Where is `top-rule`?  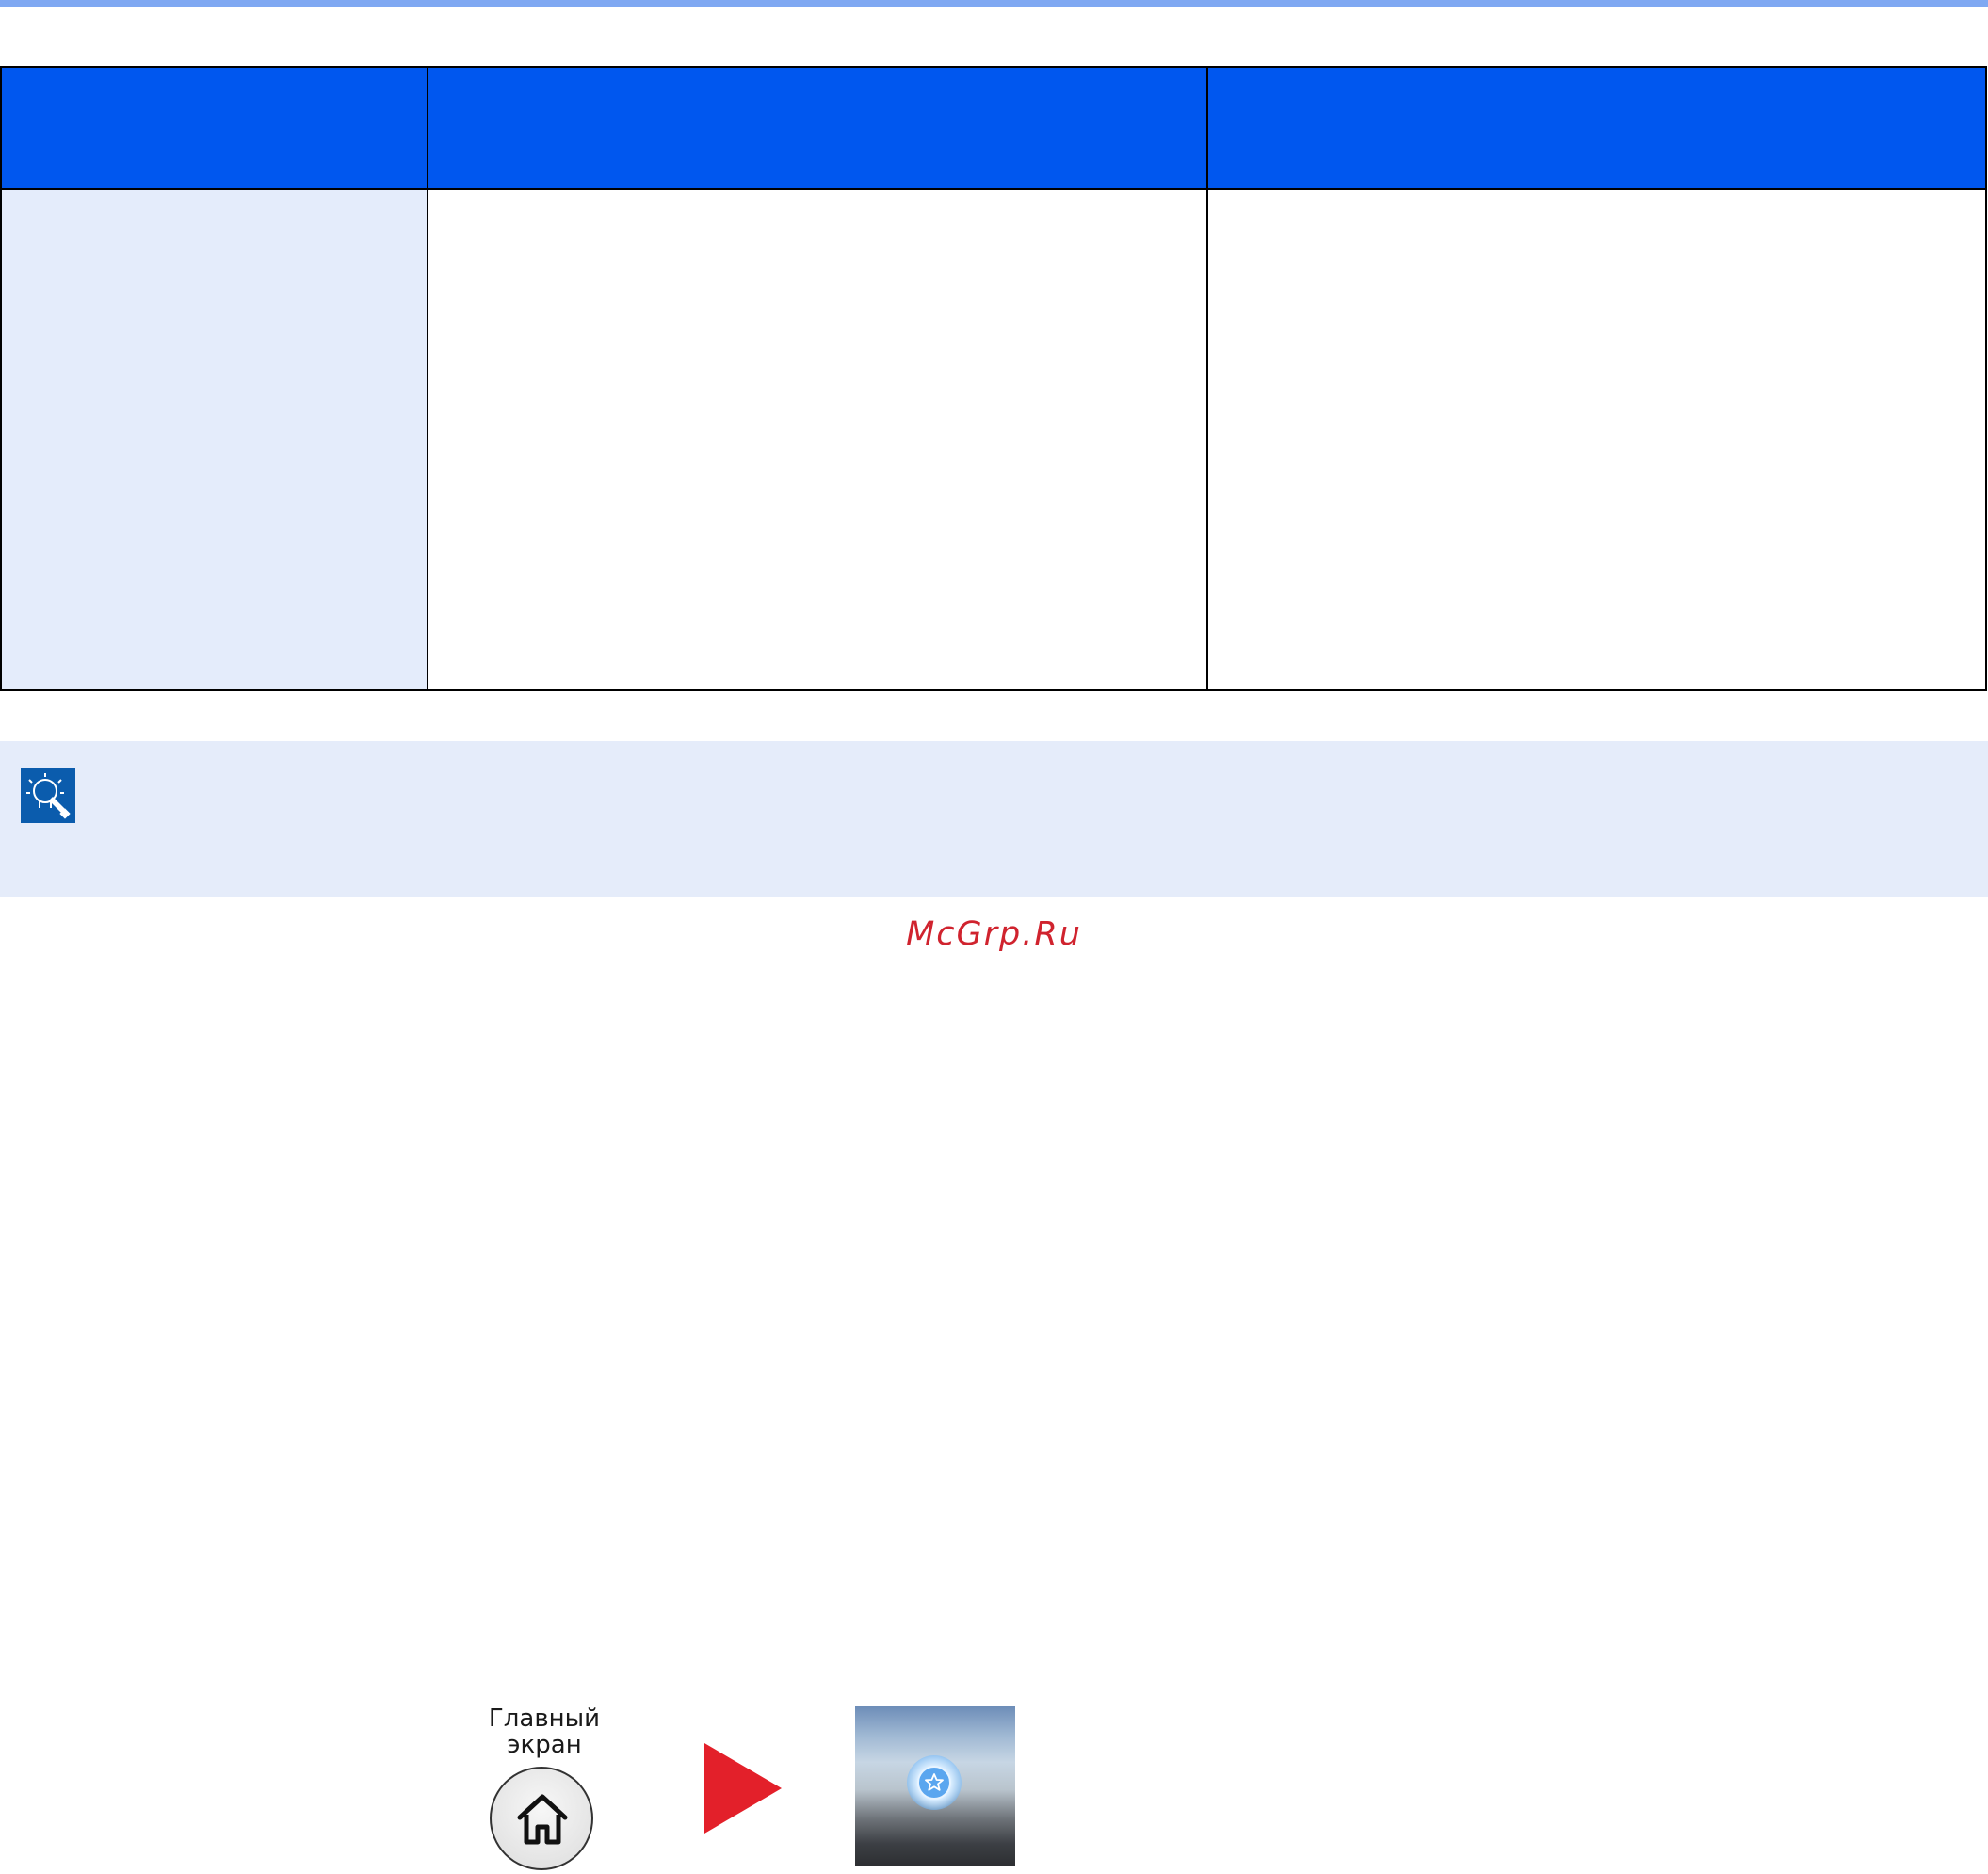
top-rule is located at coordinates (994, 3).